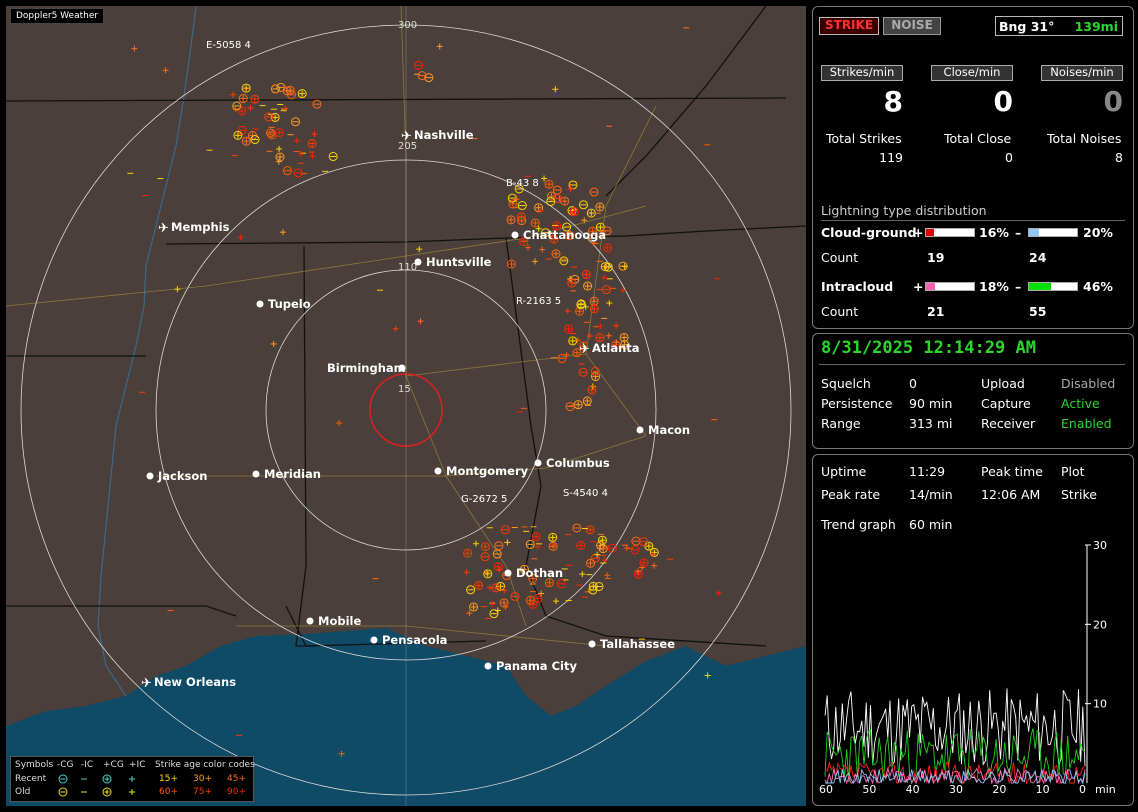  I want to click on capture-value: Active, so click(1080, 403).